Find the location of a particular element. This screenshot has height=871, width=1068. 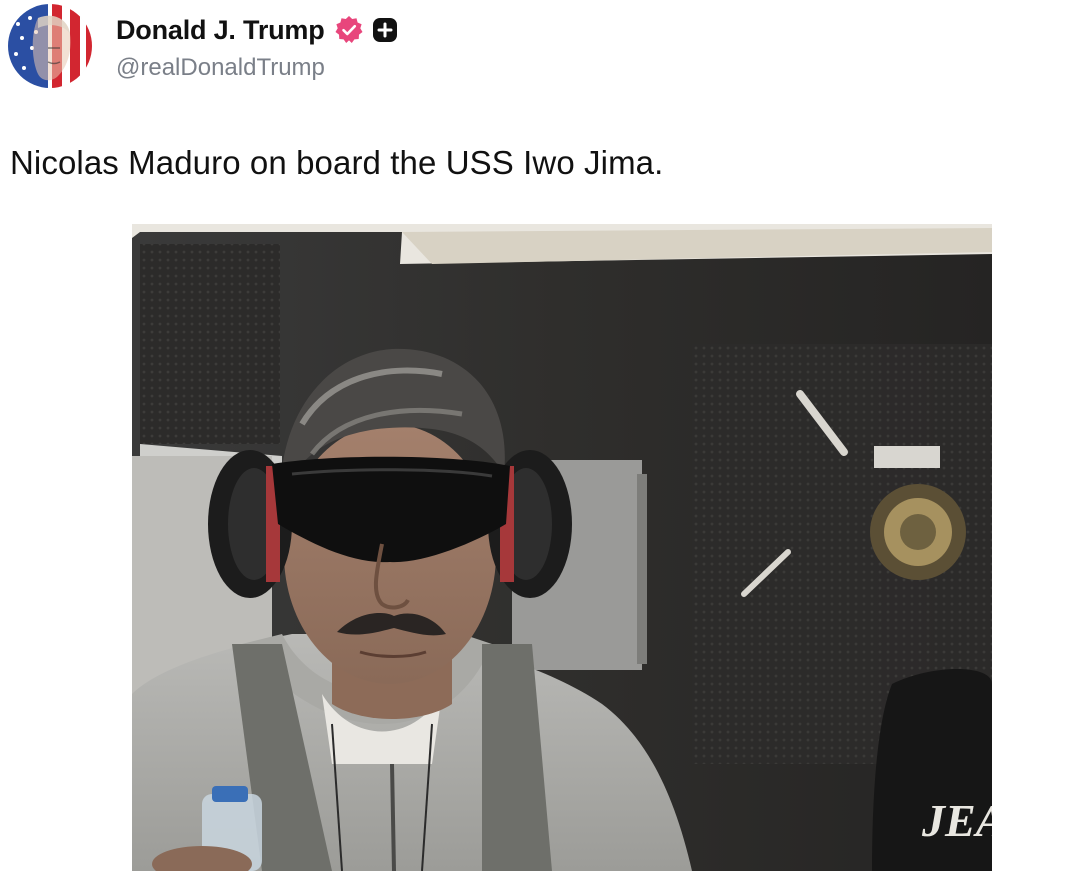

post-header: Donald J. Trump @realDonaldTrump is located at coordinates (203, 46).